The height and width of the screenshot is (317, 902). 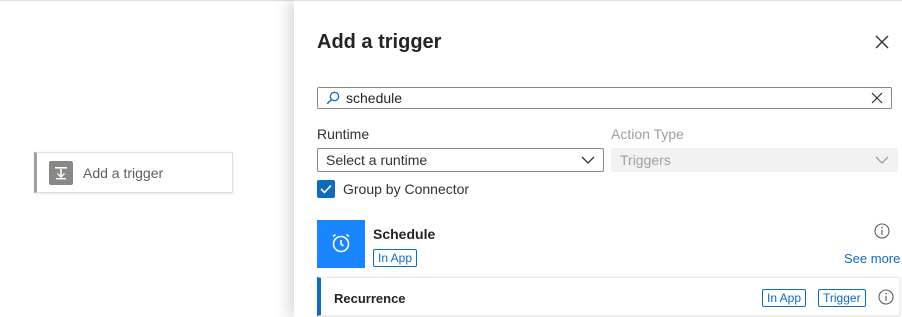 What do you see at coordinates (460, 160) in the screenshot?
I see `runtime-dropdown: Select a runtime` at bounding box center [460, 160].